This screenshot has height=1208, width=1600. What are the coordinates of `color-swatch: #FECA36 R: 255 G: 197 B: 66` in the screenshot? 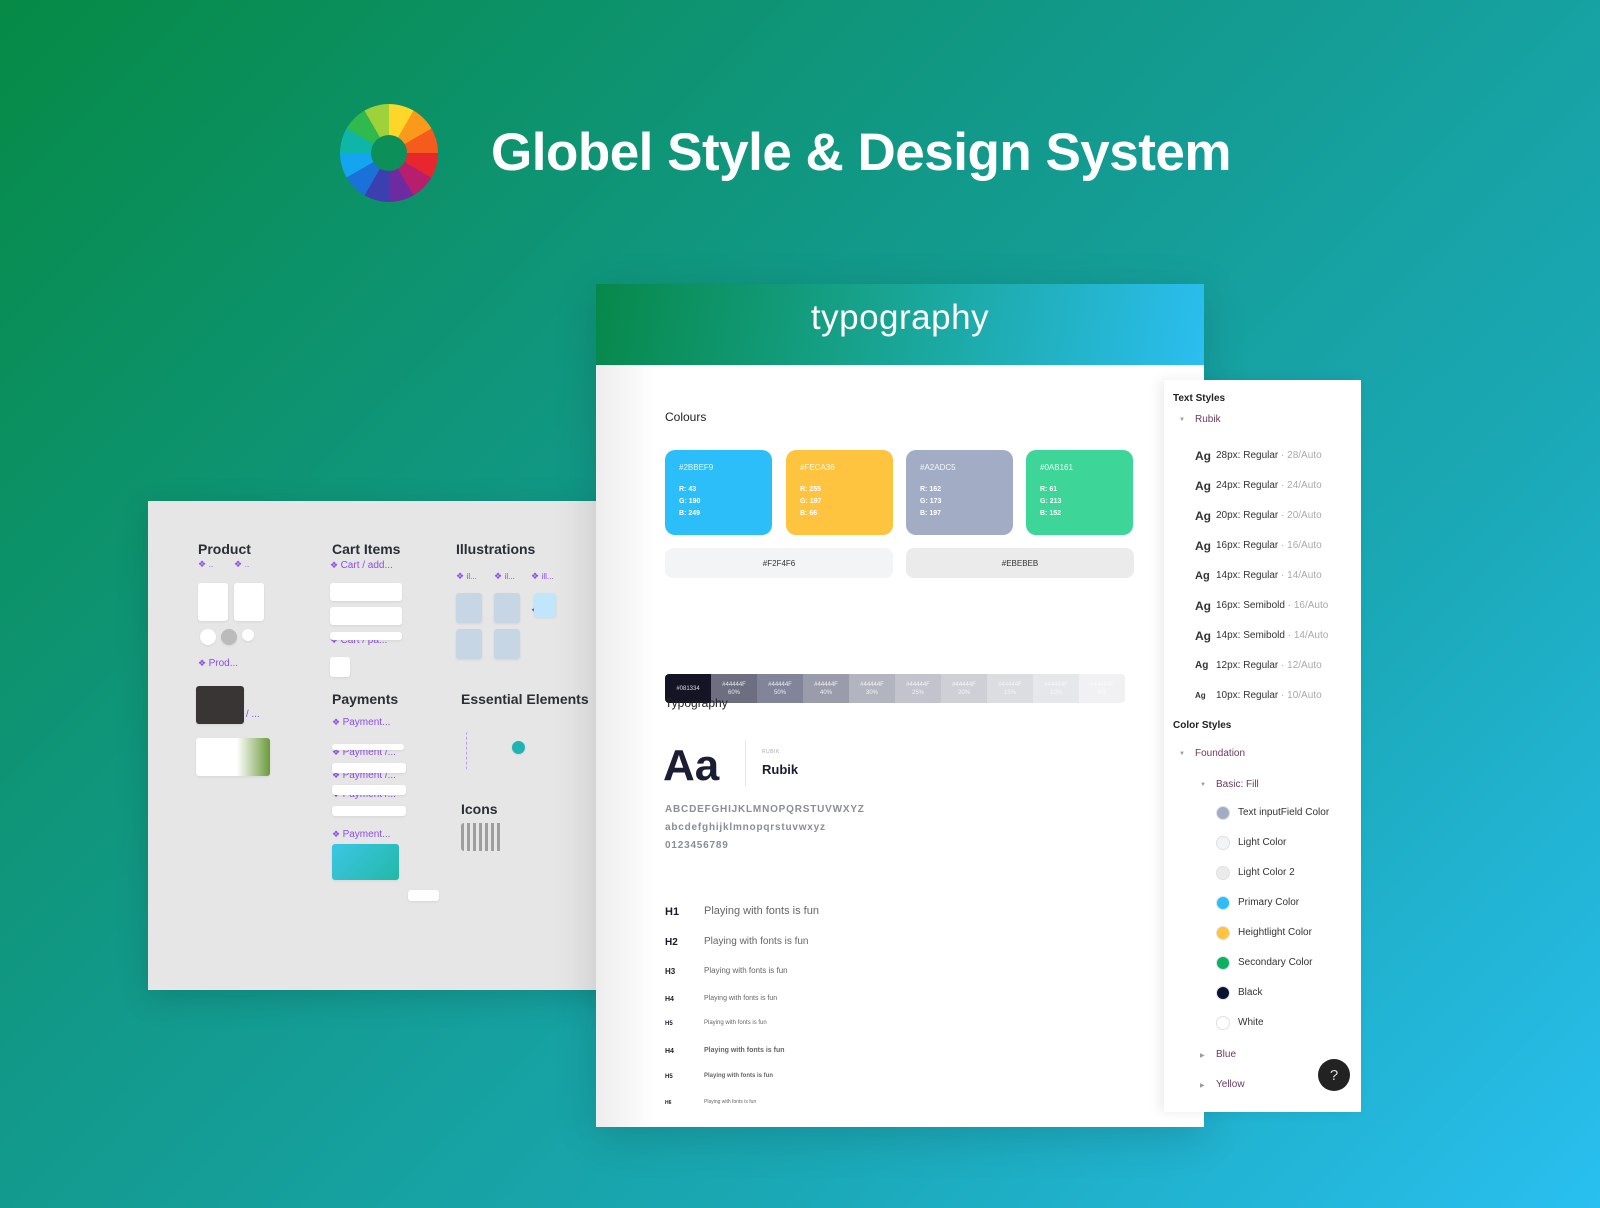 It's located at (839, 492).